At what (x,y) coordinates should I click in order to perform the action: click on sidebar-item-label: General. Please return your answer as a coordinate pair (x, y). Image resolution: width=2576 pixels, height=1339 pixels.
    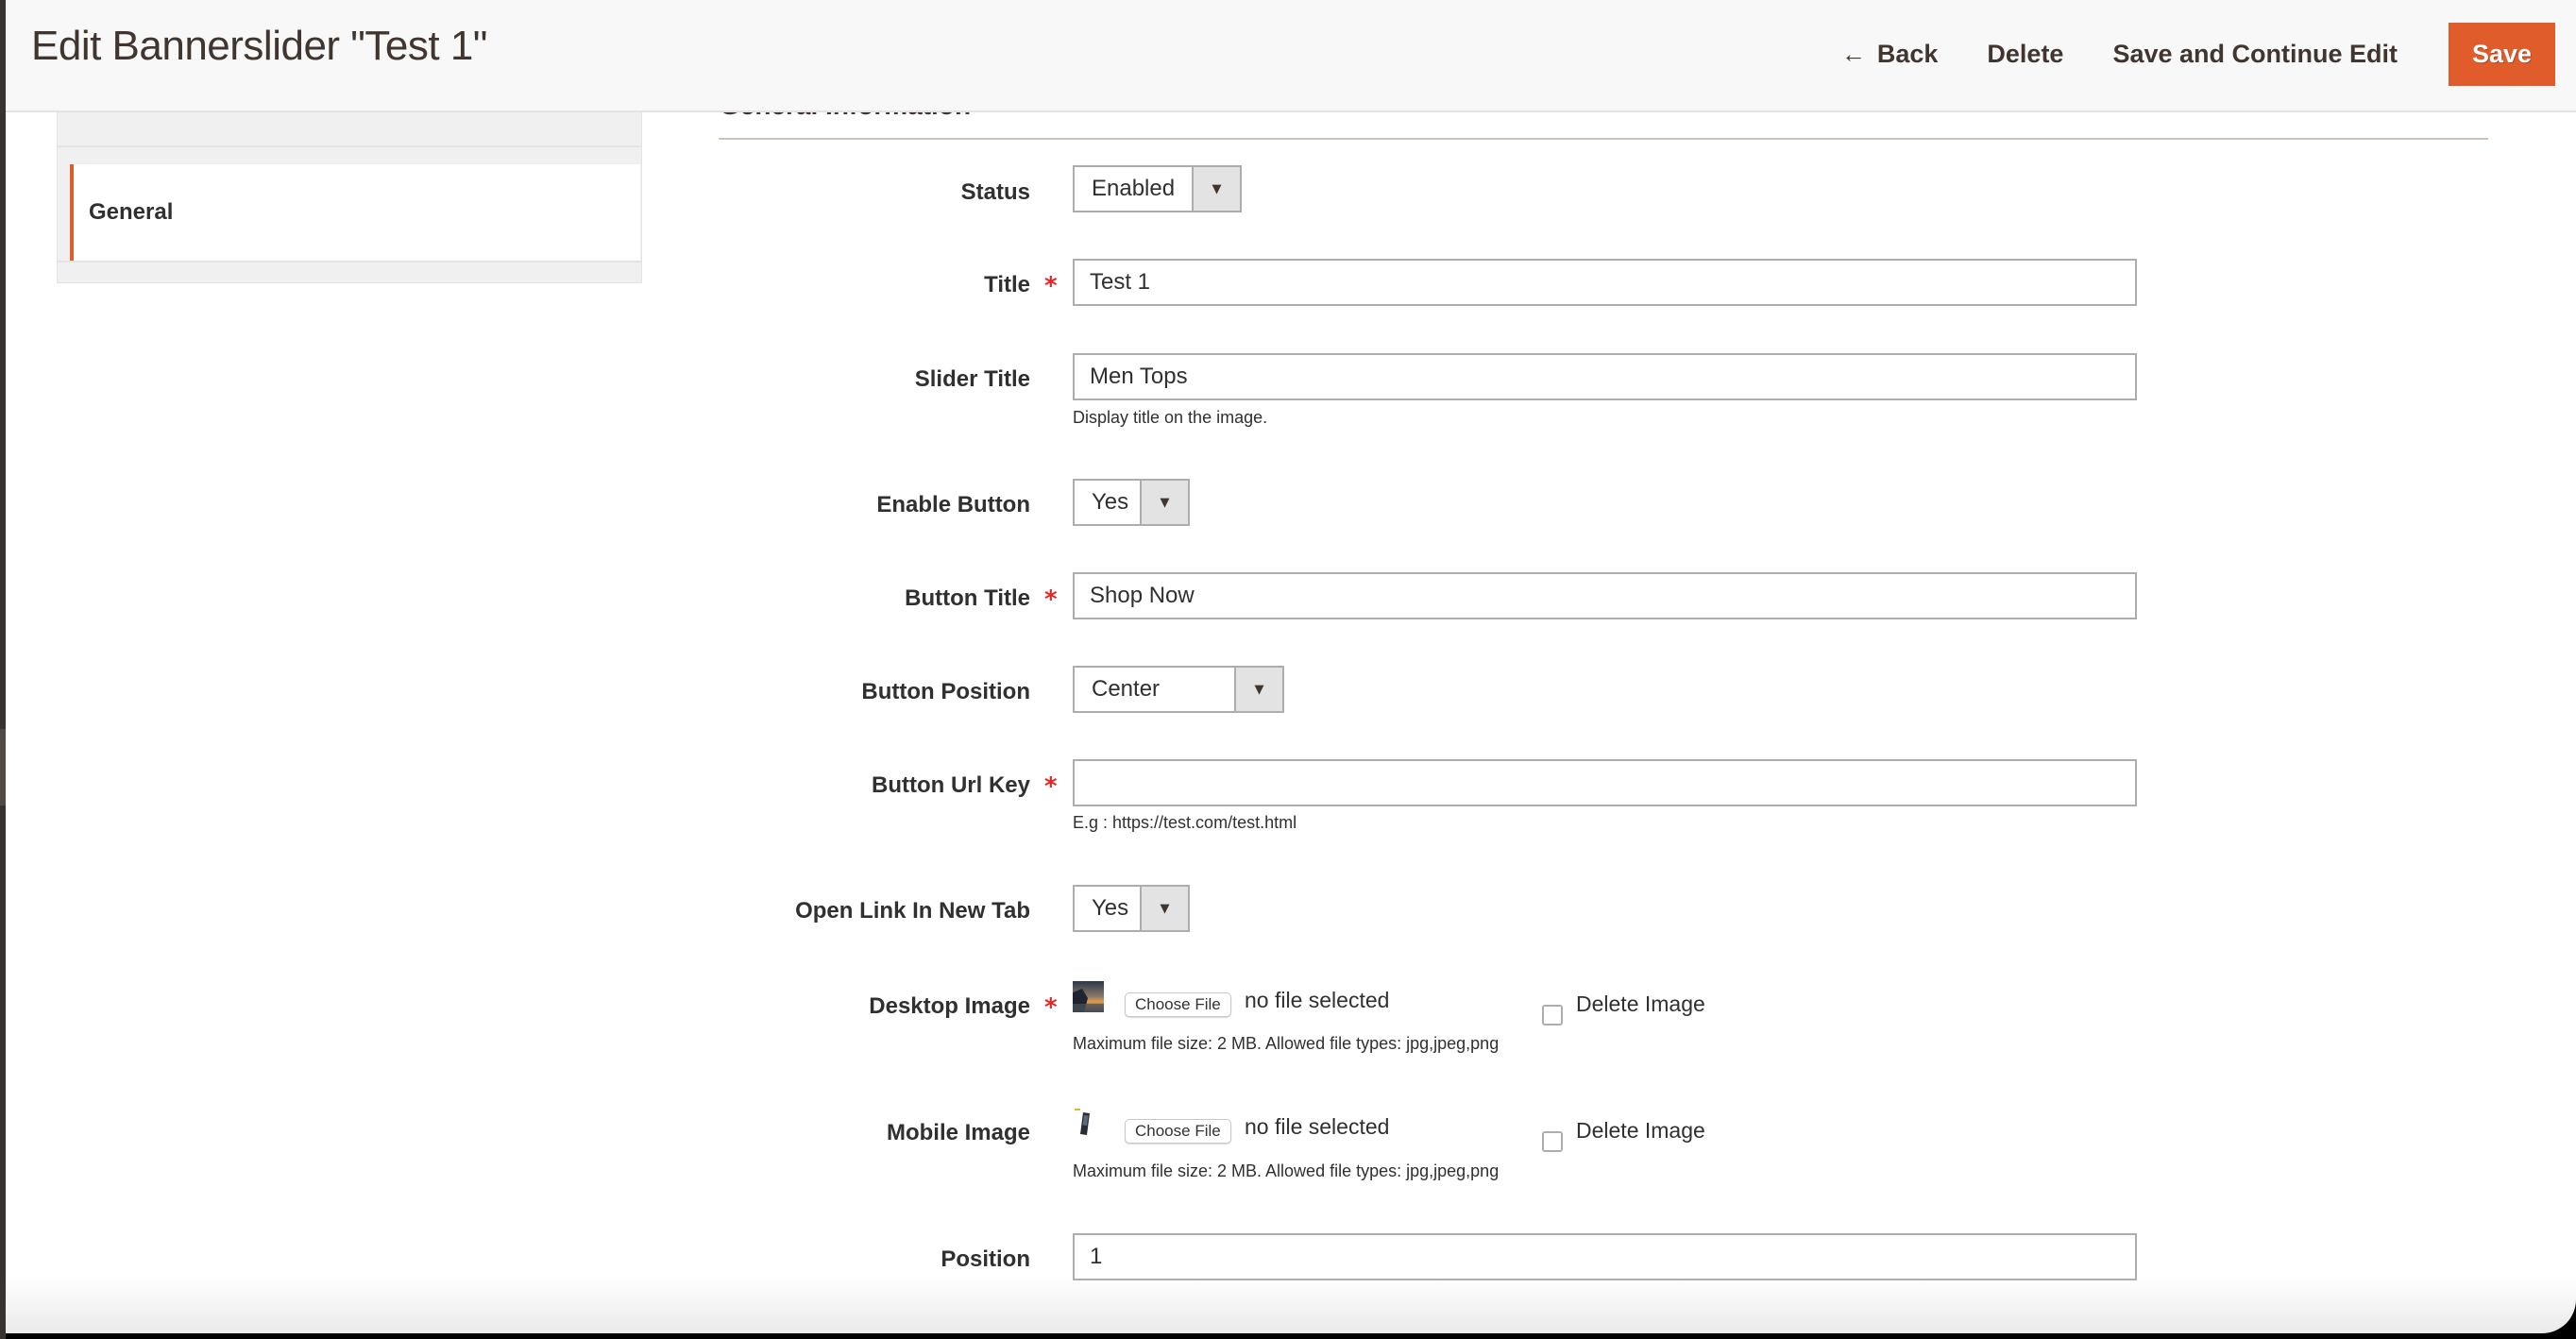
    Looking at the image, I should click on (131, 212).